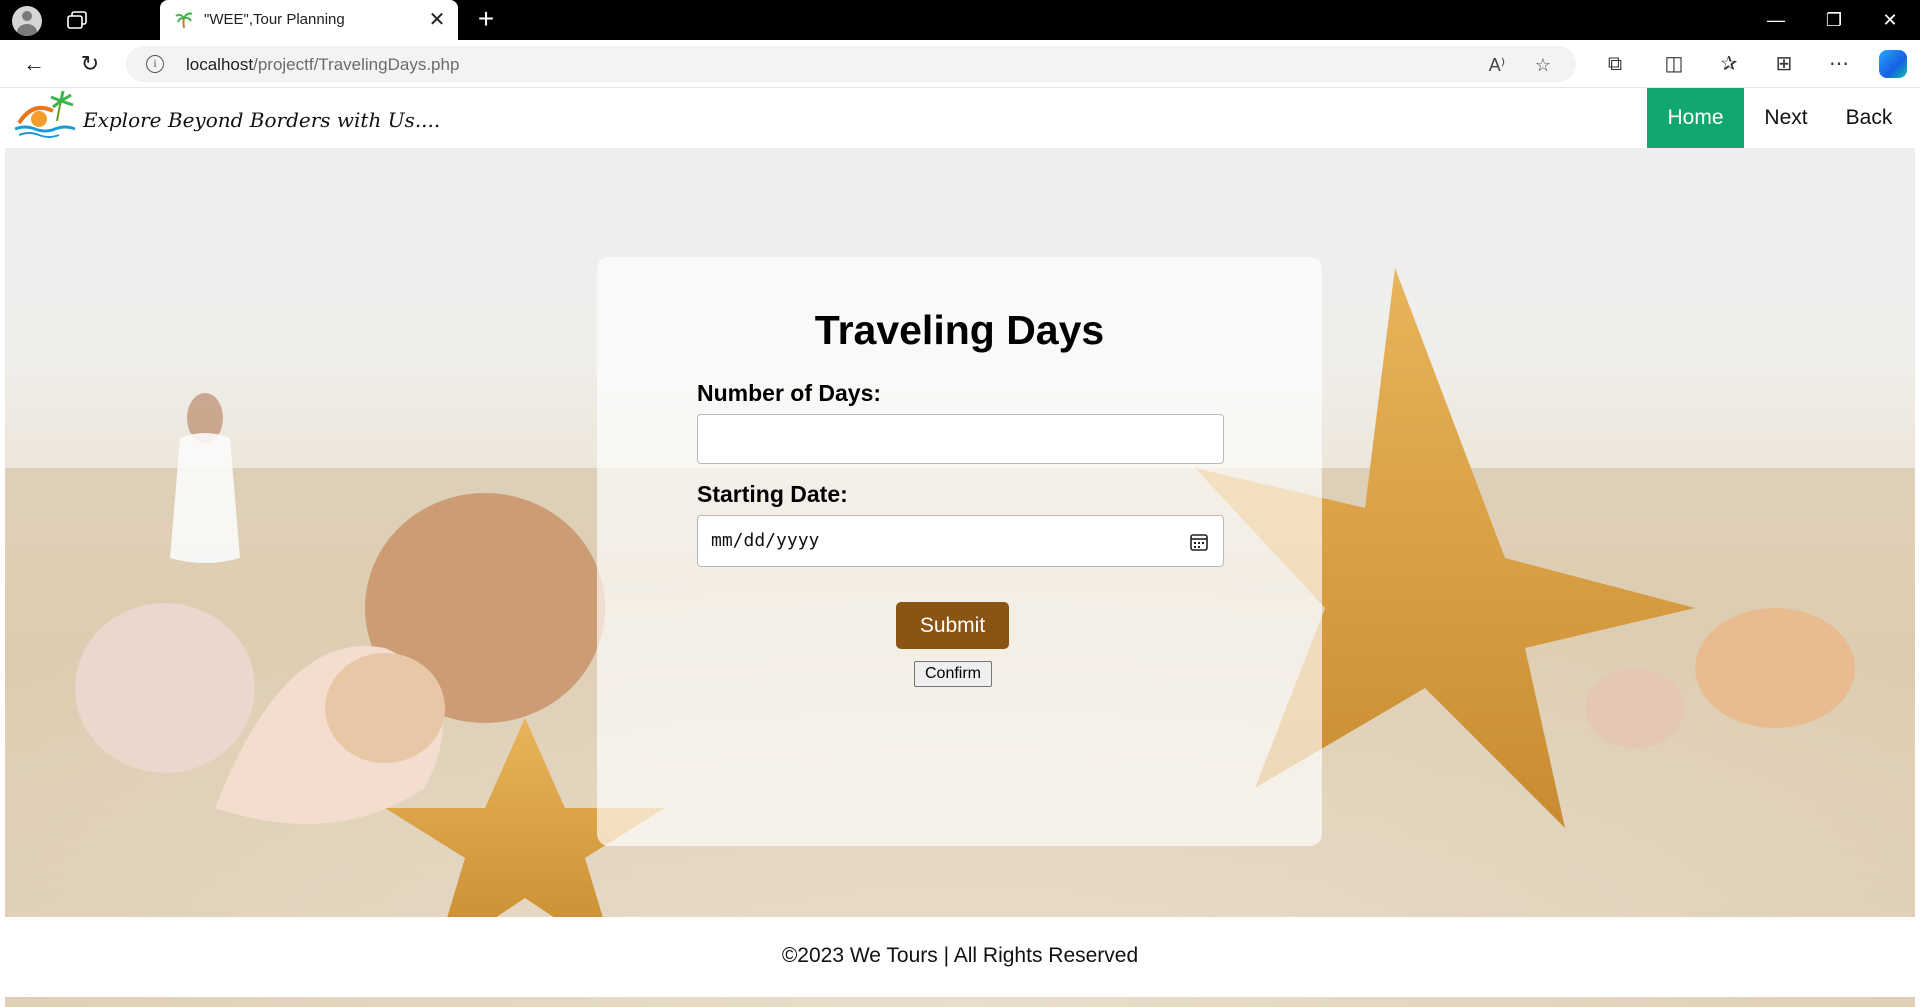 This screenshot has width=1920, height=1007. What do you see at coordinates (486, 20) in the screenshot?
I see `new-tab-icon: +` at bounding box center [486, 20].